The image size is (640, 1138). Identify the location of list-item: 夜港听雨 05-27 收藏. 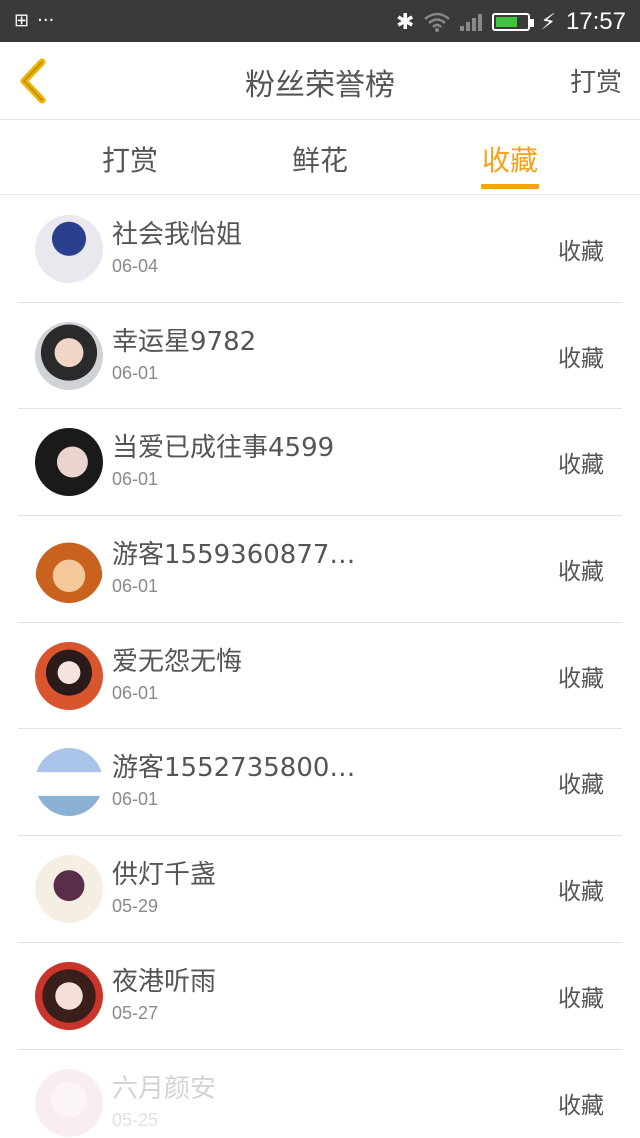
(320, 996).